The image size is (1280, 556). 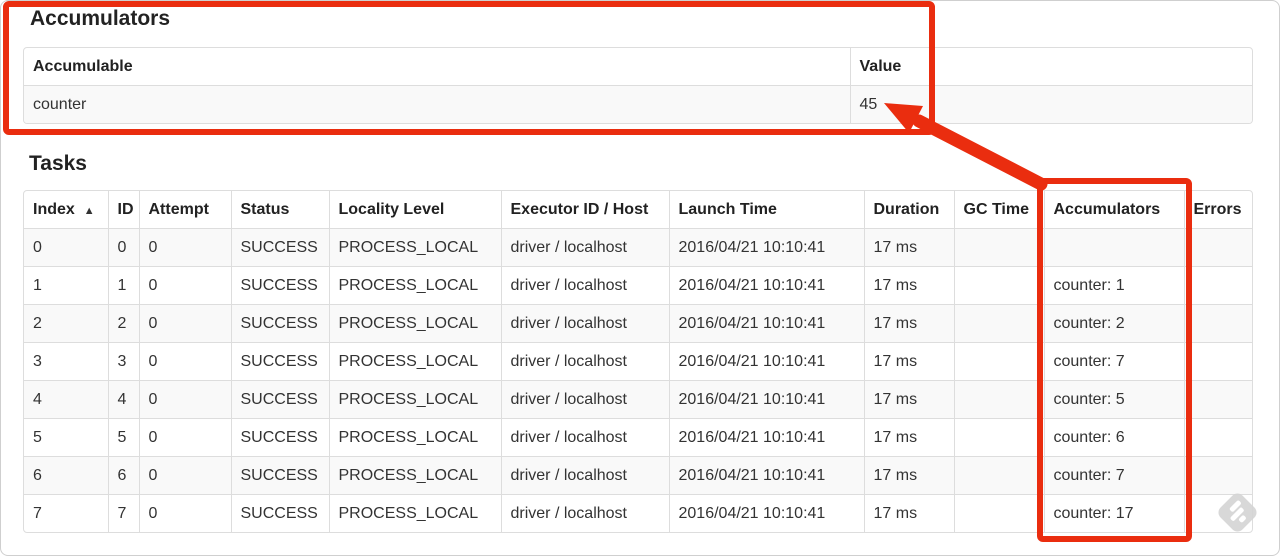 What do you see at coordinates (980, 152) in the screenshot?
I see `annotation-arrow-shaft` at bounding box center [980, 152].